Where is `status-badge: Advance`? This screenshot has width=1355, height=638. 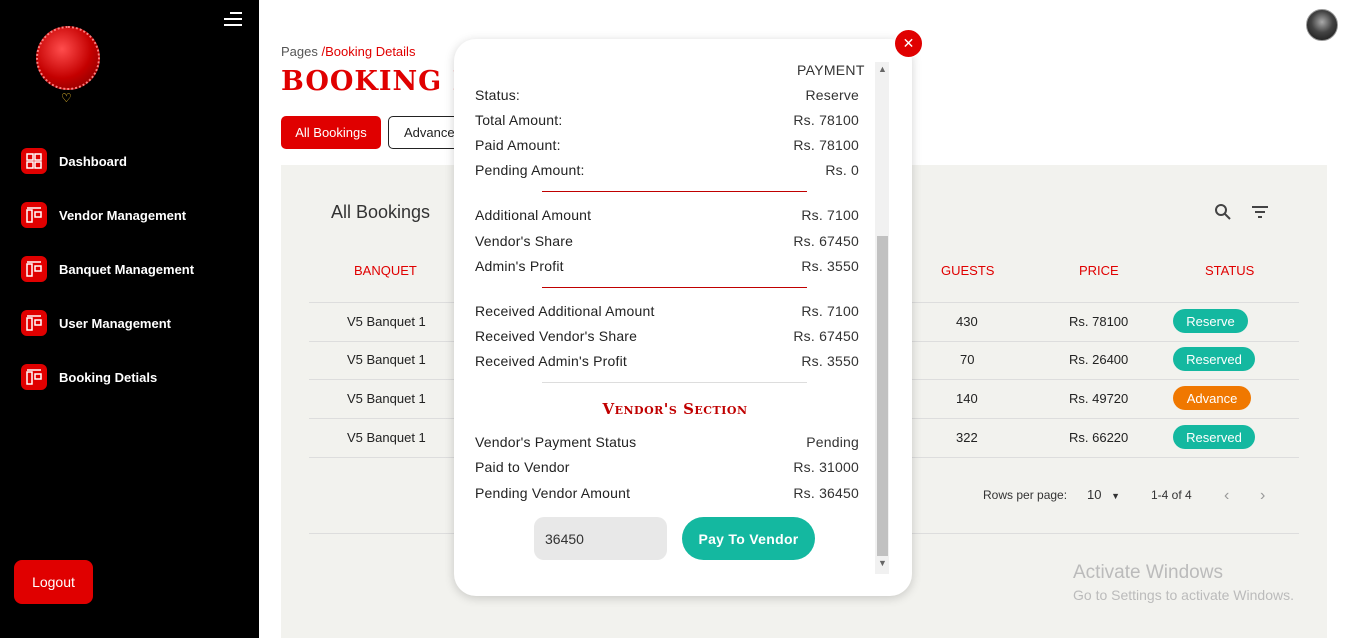 status-badge: Advance is located at coordinates (1212, 398).